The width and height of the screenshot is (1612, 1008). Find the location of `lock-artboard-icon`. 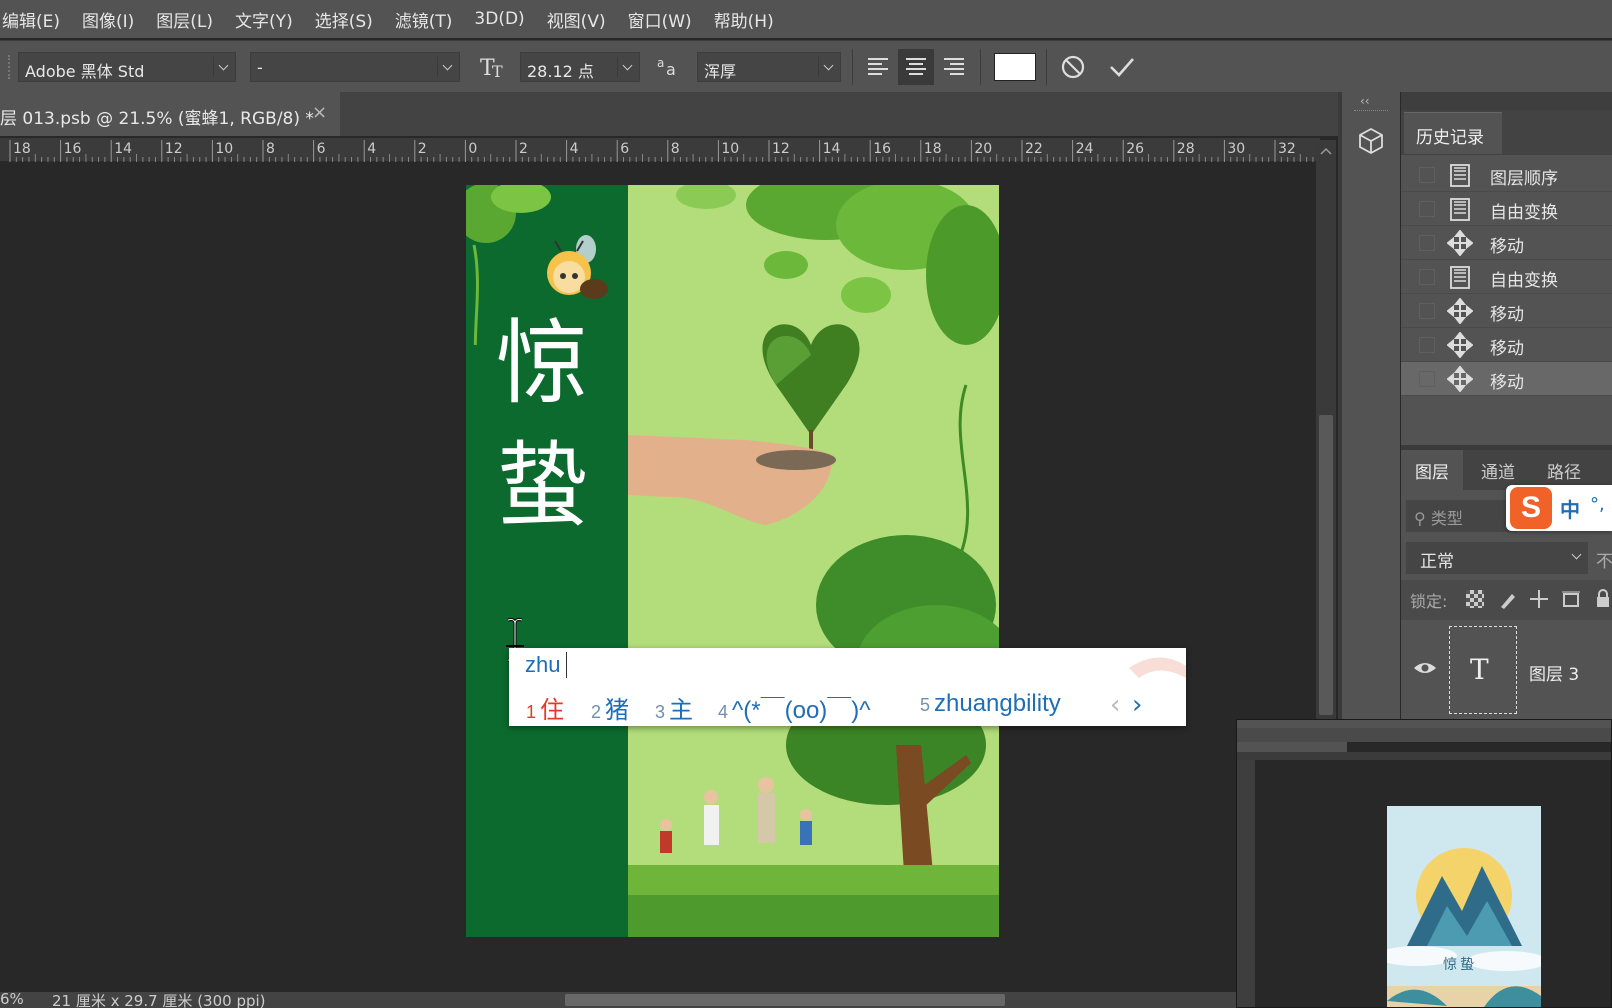

lock-artboard-icon is located at coordinates (1571, 599).